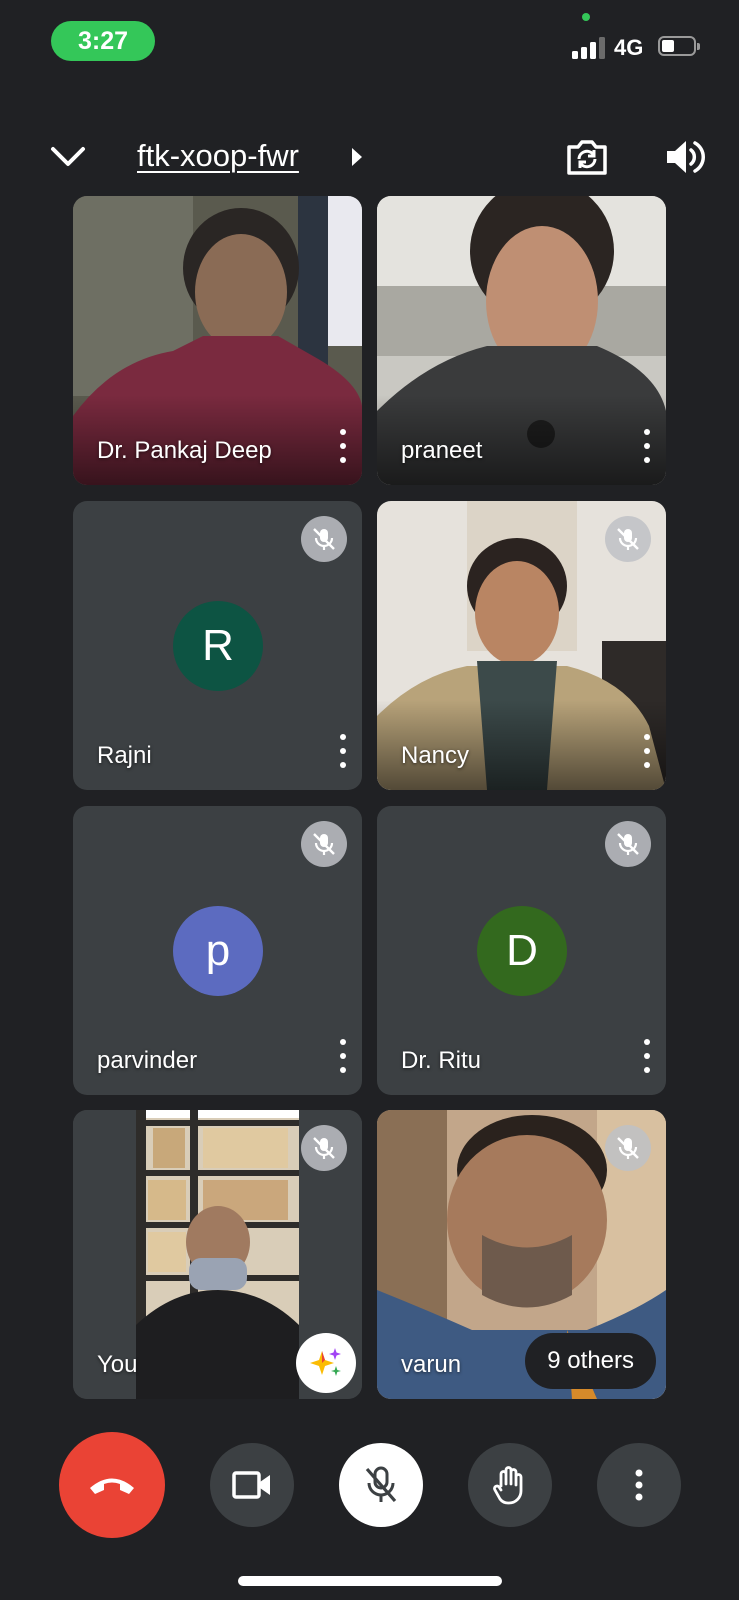  I want to click on participant-name: Rajni, so click(124, 755).